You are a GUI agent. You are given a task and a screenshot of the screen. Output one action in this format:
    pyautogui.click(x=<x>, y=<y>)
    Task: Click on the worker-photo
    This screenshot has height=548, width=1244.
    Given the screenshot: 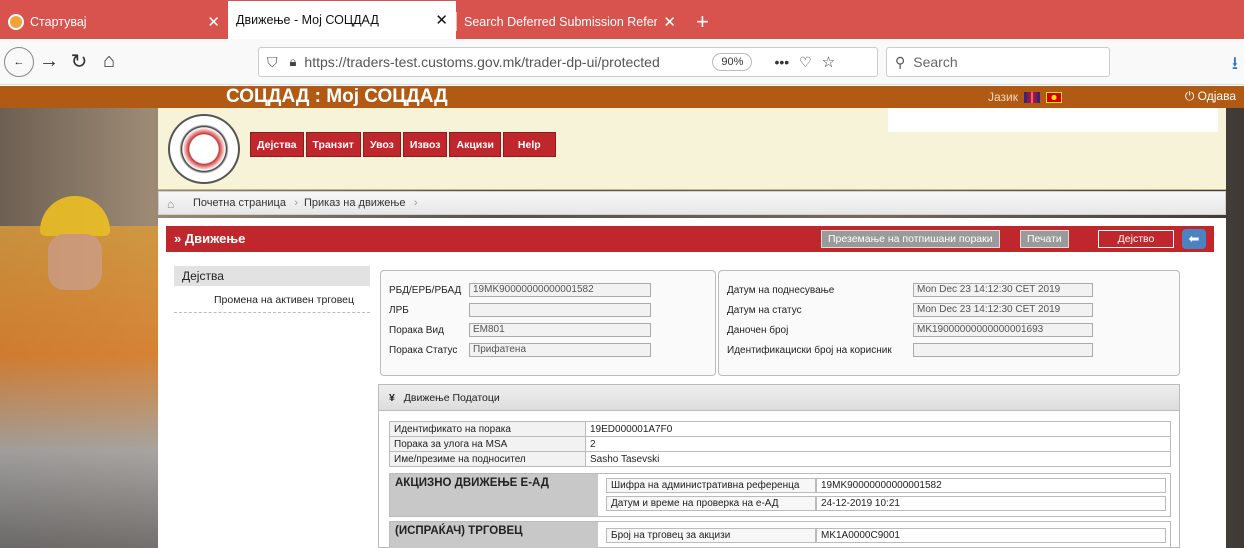 What is the action you would take?
    pyautogui.click(x=80, y=372)
    